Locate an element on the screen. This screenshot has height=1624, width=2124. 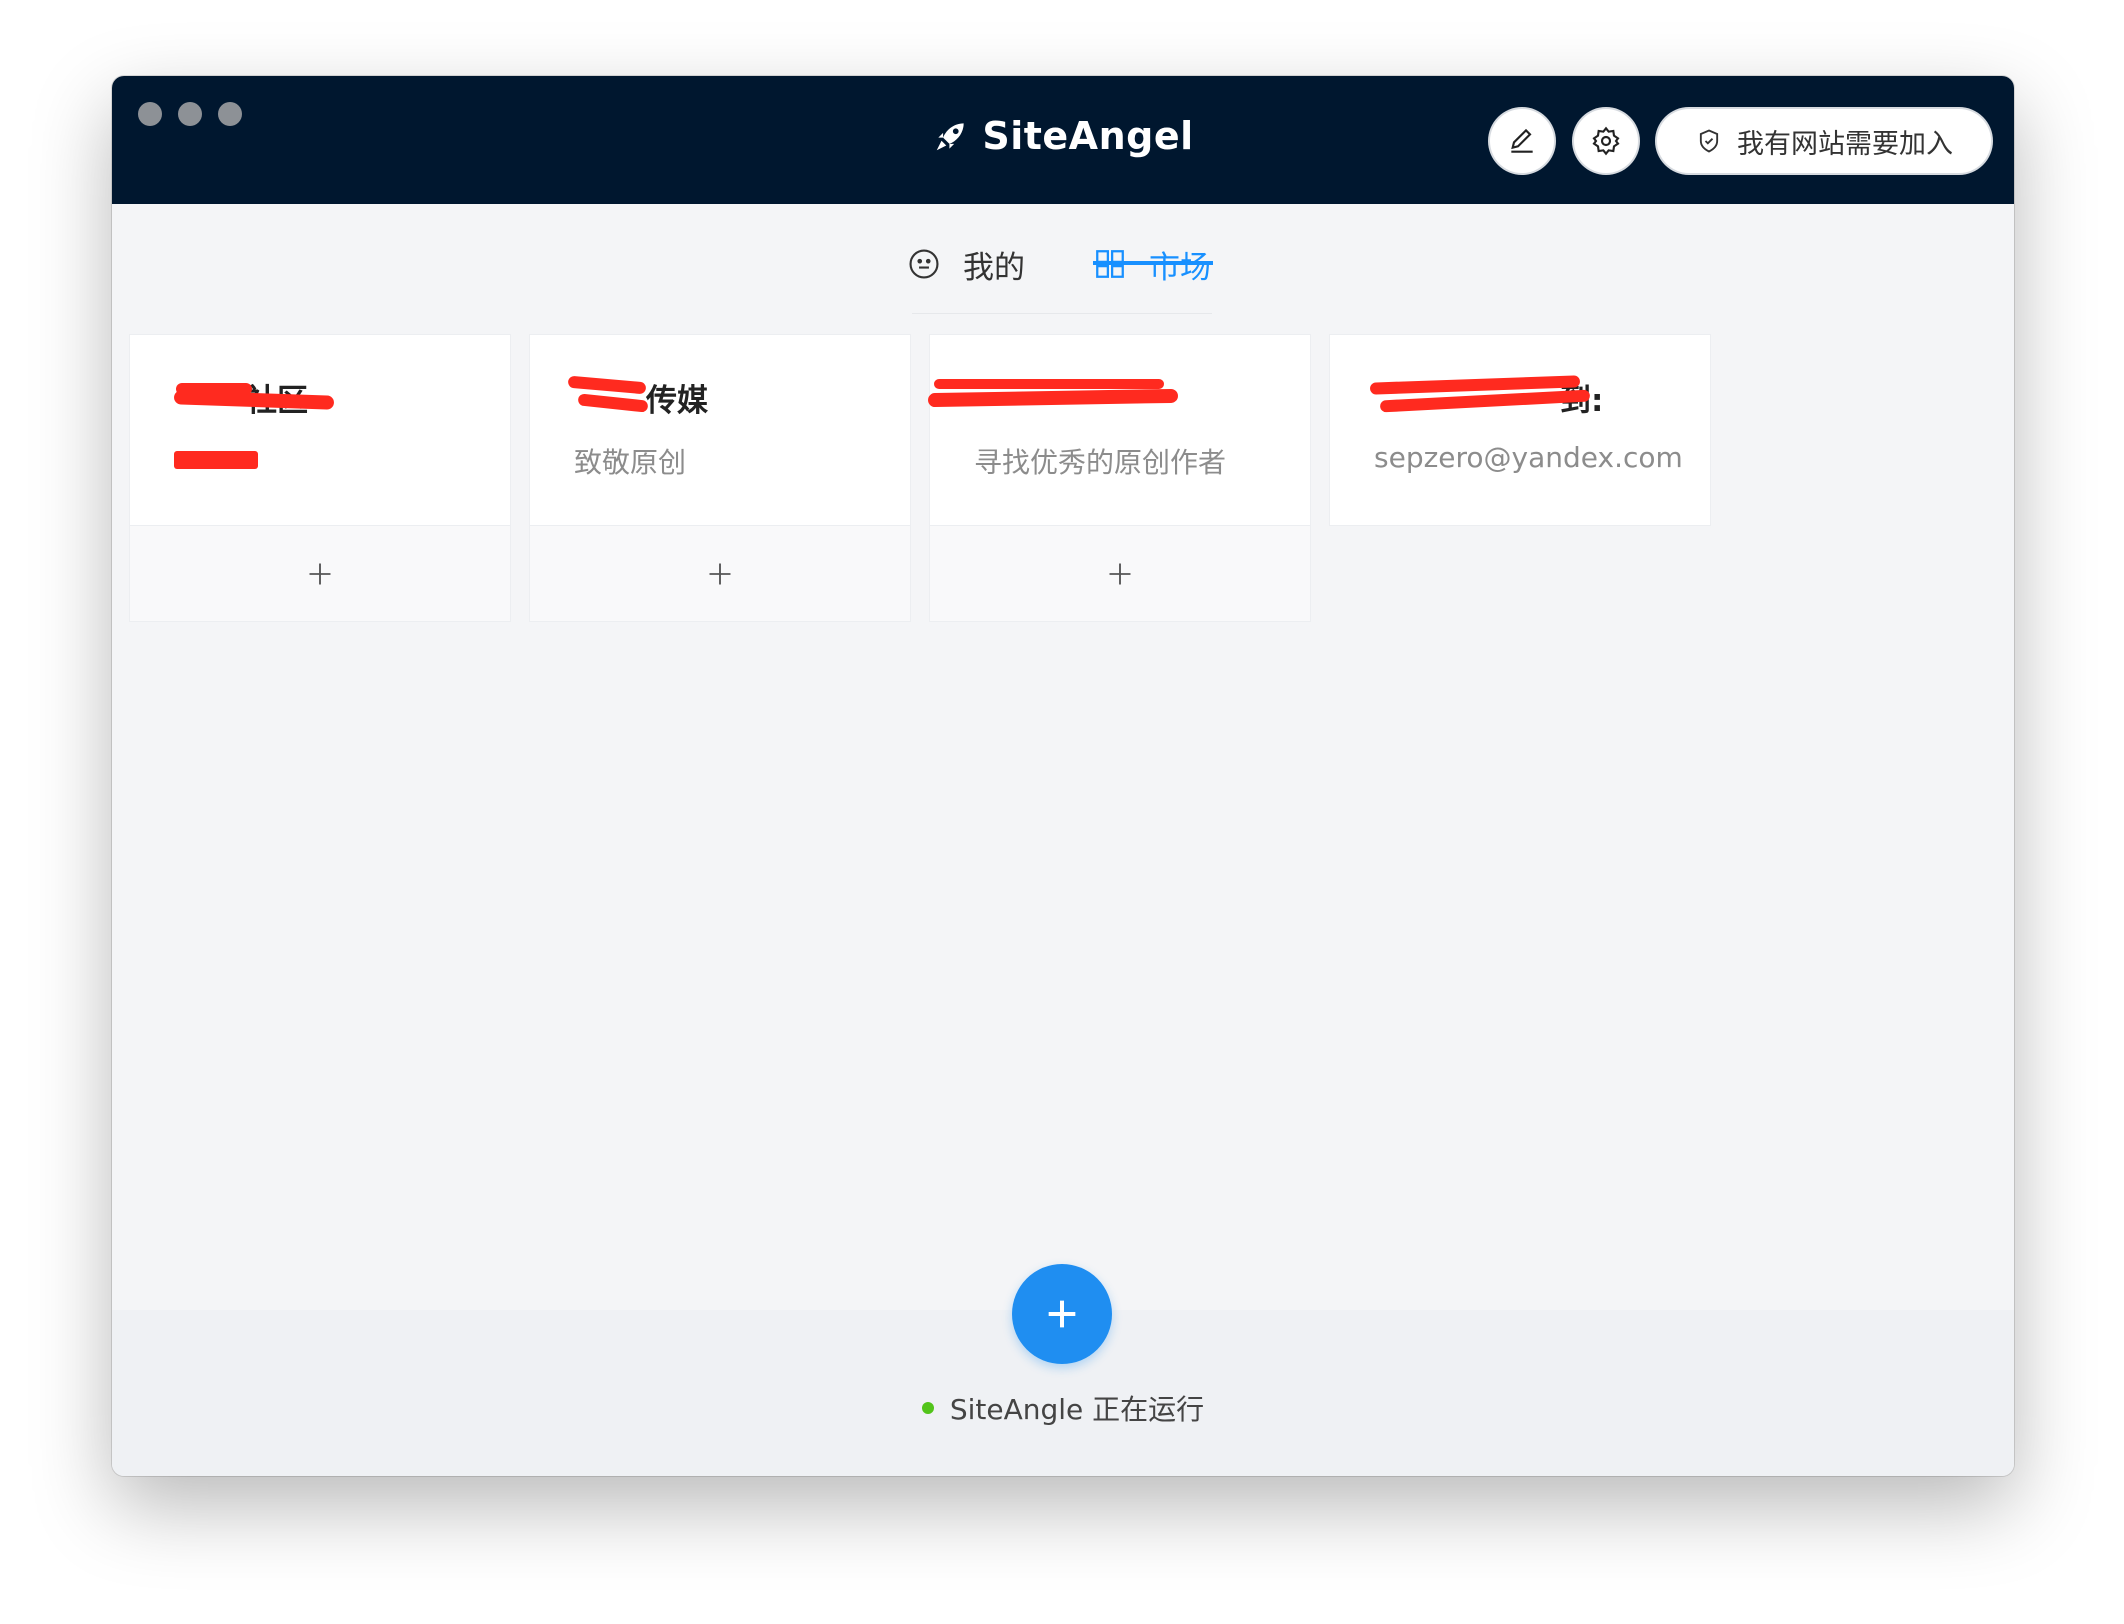
rocket-icon is located at coordinates (951, 137).